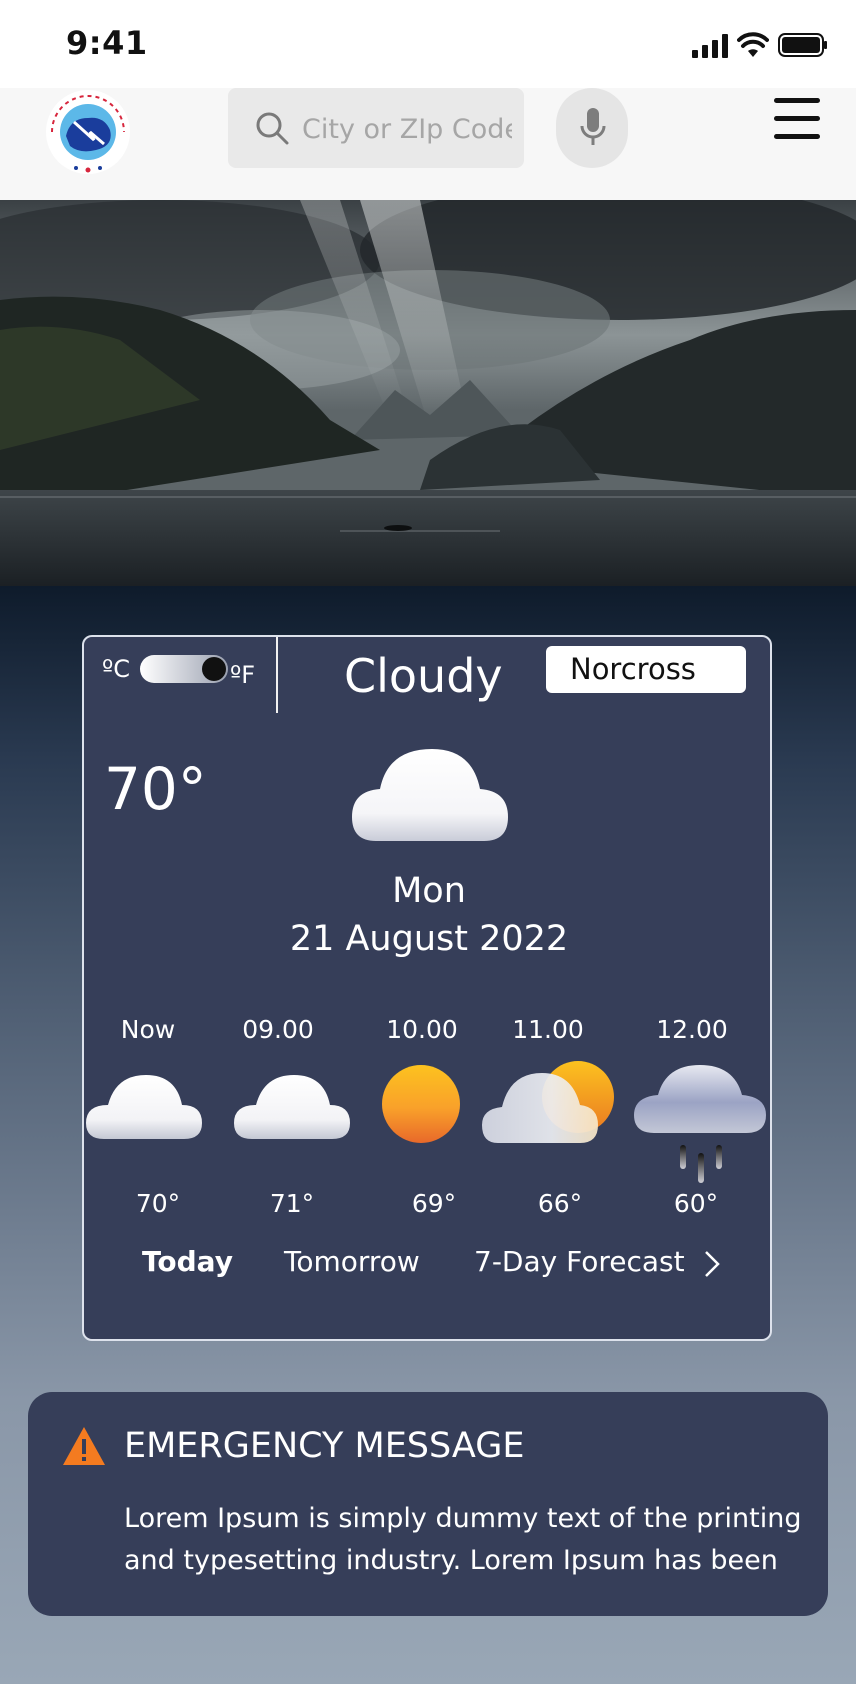 The width and height of the screenshot is (856, 1684). I want to click on hamburger-menu-icon, so click(798, 119).